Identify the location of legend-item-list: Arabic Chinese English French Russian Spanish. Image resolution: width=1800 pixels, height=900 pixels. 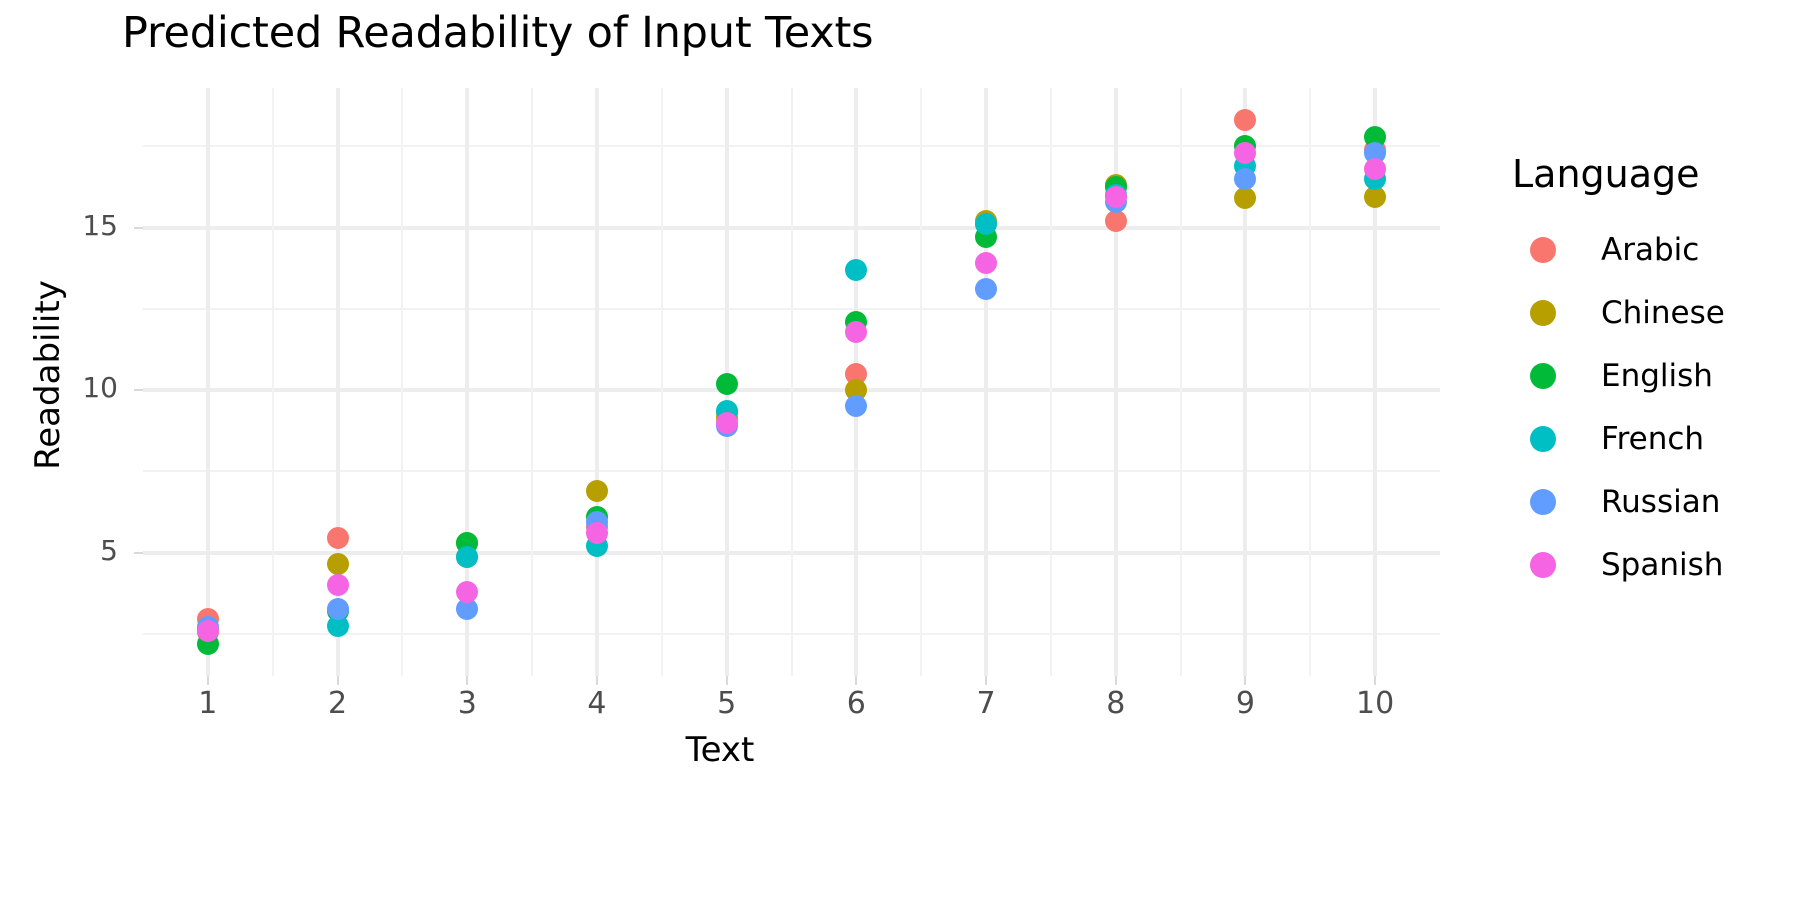
(1652, 407).